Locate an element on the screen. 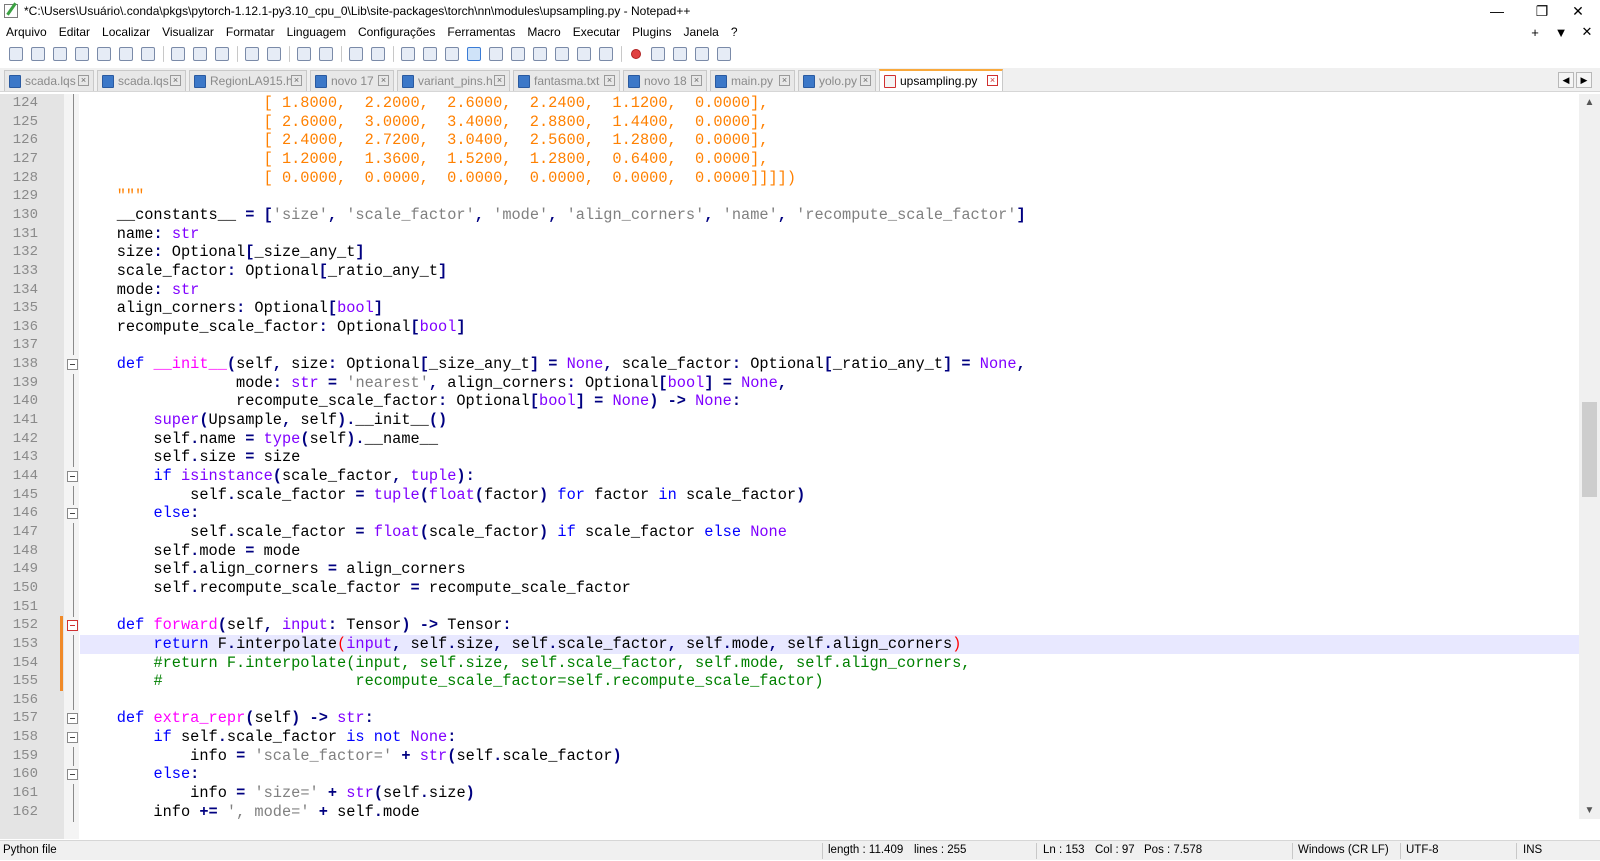 This screenshot has height=861, width=1600. code-line: 151 is located at coordinates (789, 607).